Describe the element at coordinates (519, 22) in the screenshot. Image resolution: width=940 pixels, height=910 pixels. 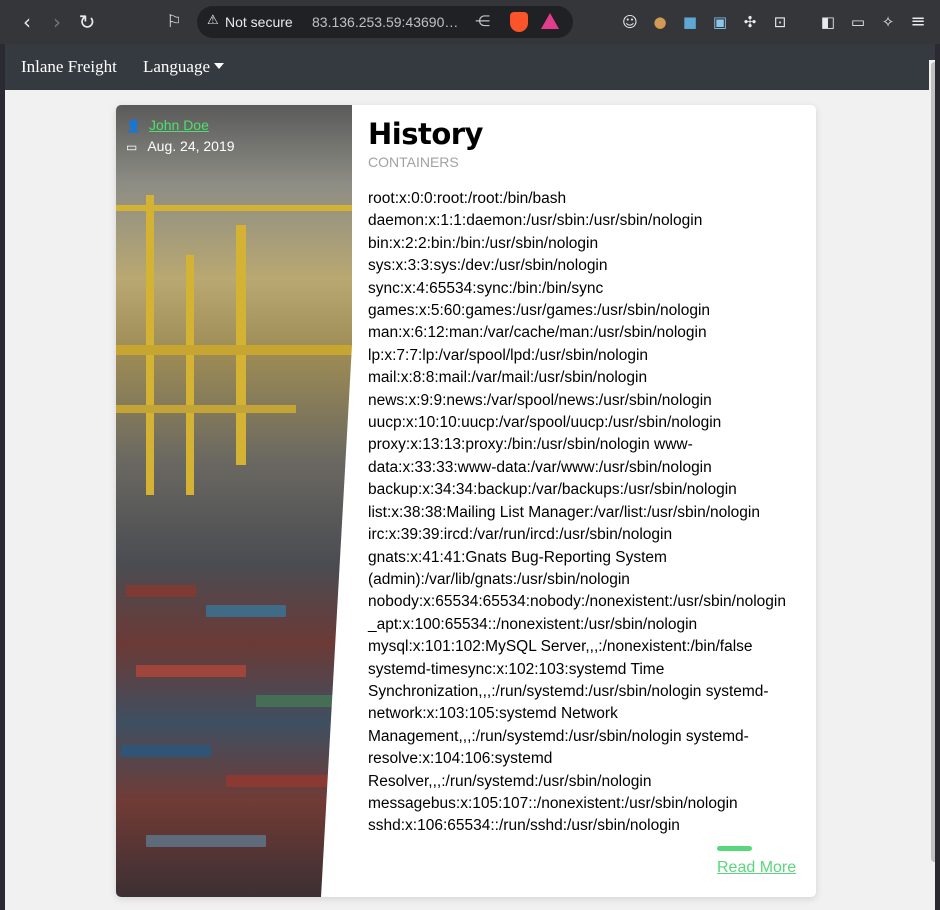
I see `brave-shield-icon` at that location.